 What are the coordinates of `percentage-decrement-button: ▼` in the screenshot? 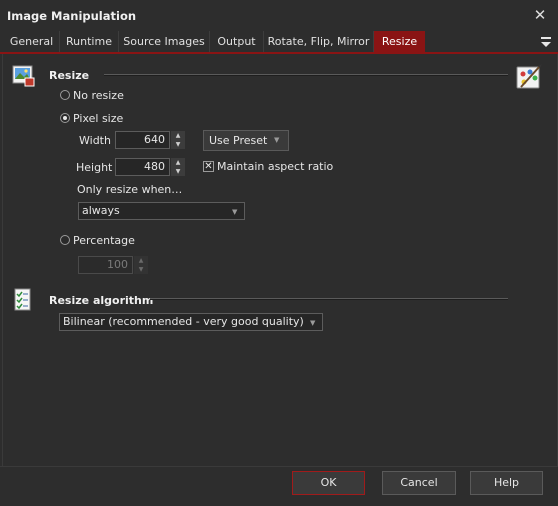 It's located at (141, 269).